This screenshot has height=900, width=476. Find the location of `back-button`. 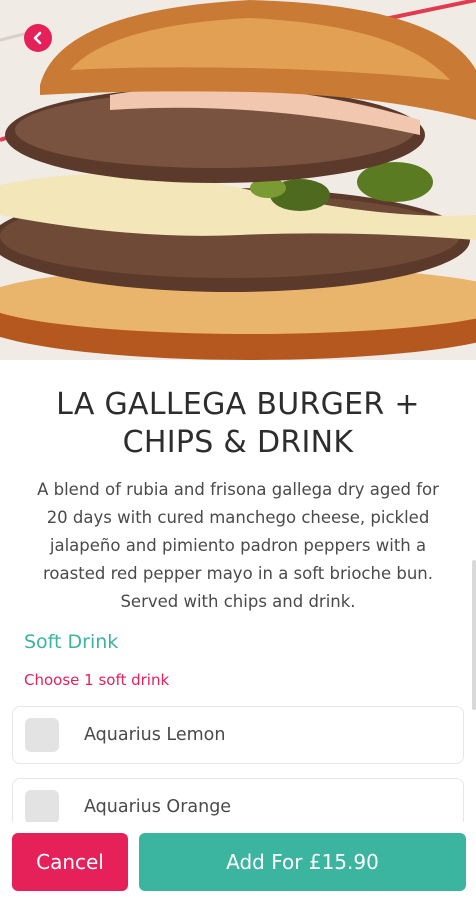

back-button is located at coordinates (38, 38).